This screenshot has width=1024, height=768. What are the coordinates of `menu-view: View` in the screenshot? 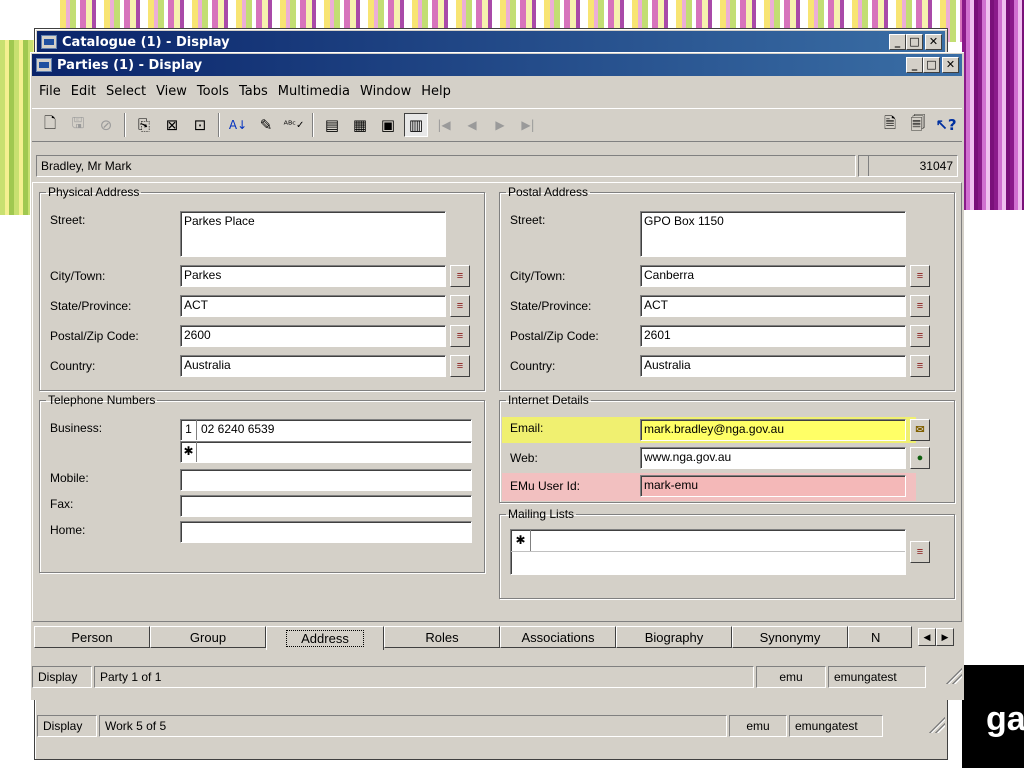 It's located at (171, 91).